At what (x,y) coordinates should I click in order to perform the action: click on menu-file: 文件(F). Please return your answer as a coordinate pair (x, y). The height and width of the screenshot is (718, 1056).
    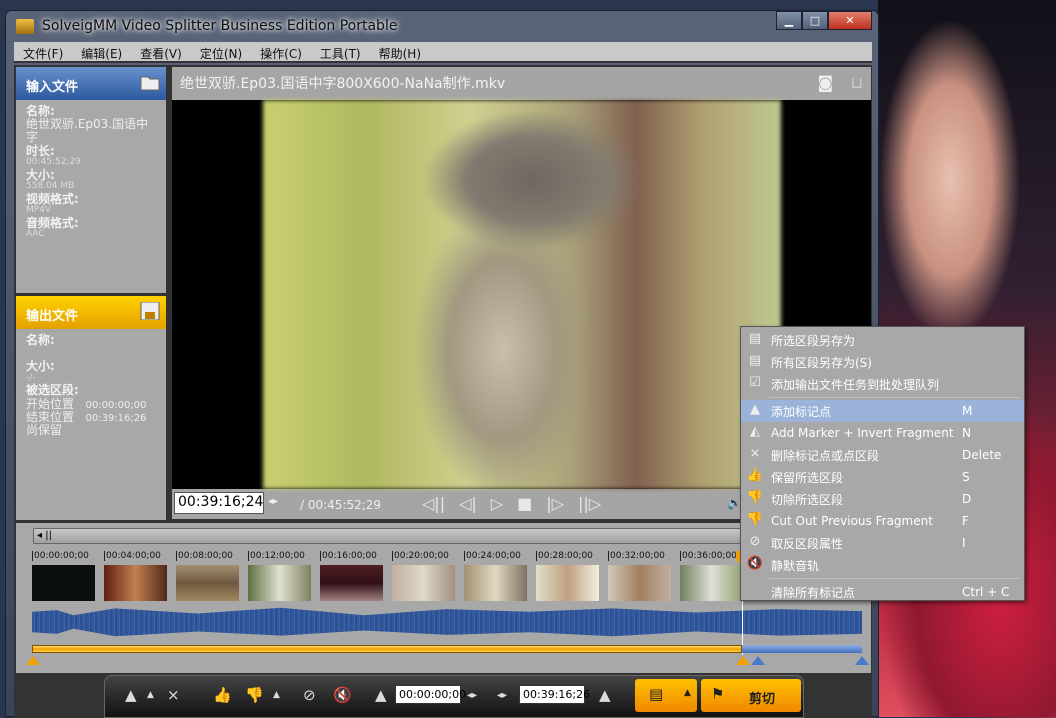
    Looking at the image, I should click on (43, 51).